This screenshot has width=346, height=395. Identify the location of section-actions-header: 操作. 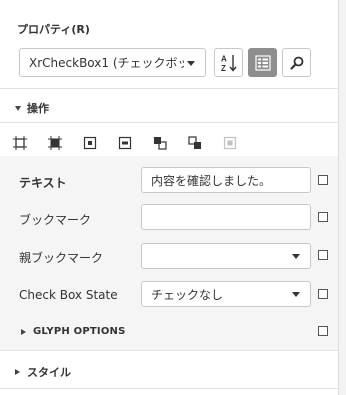
(32, 108).